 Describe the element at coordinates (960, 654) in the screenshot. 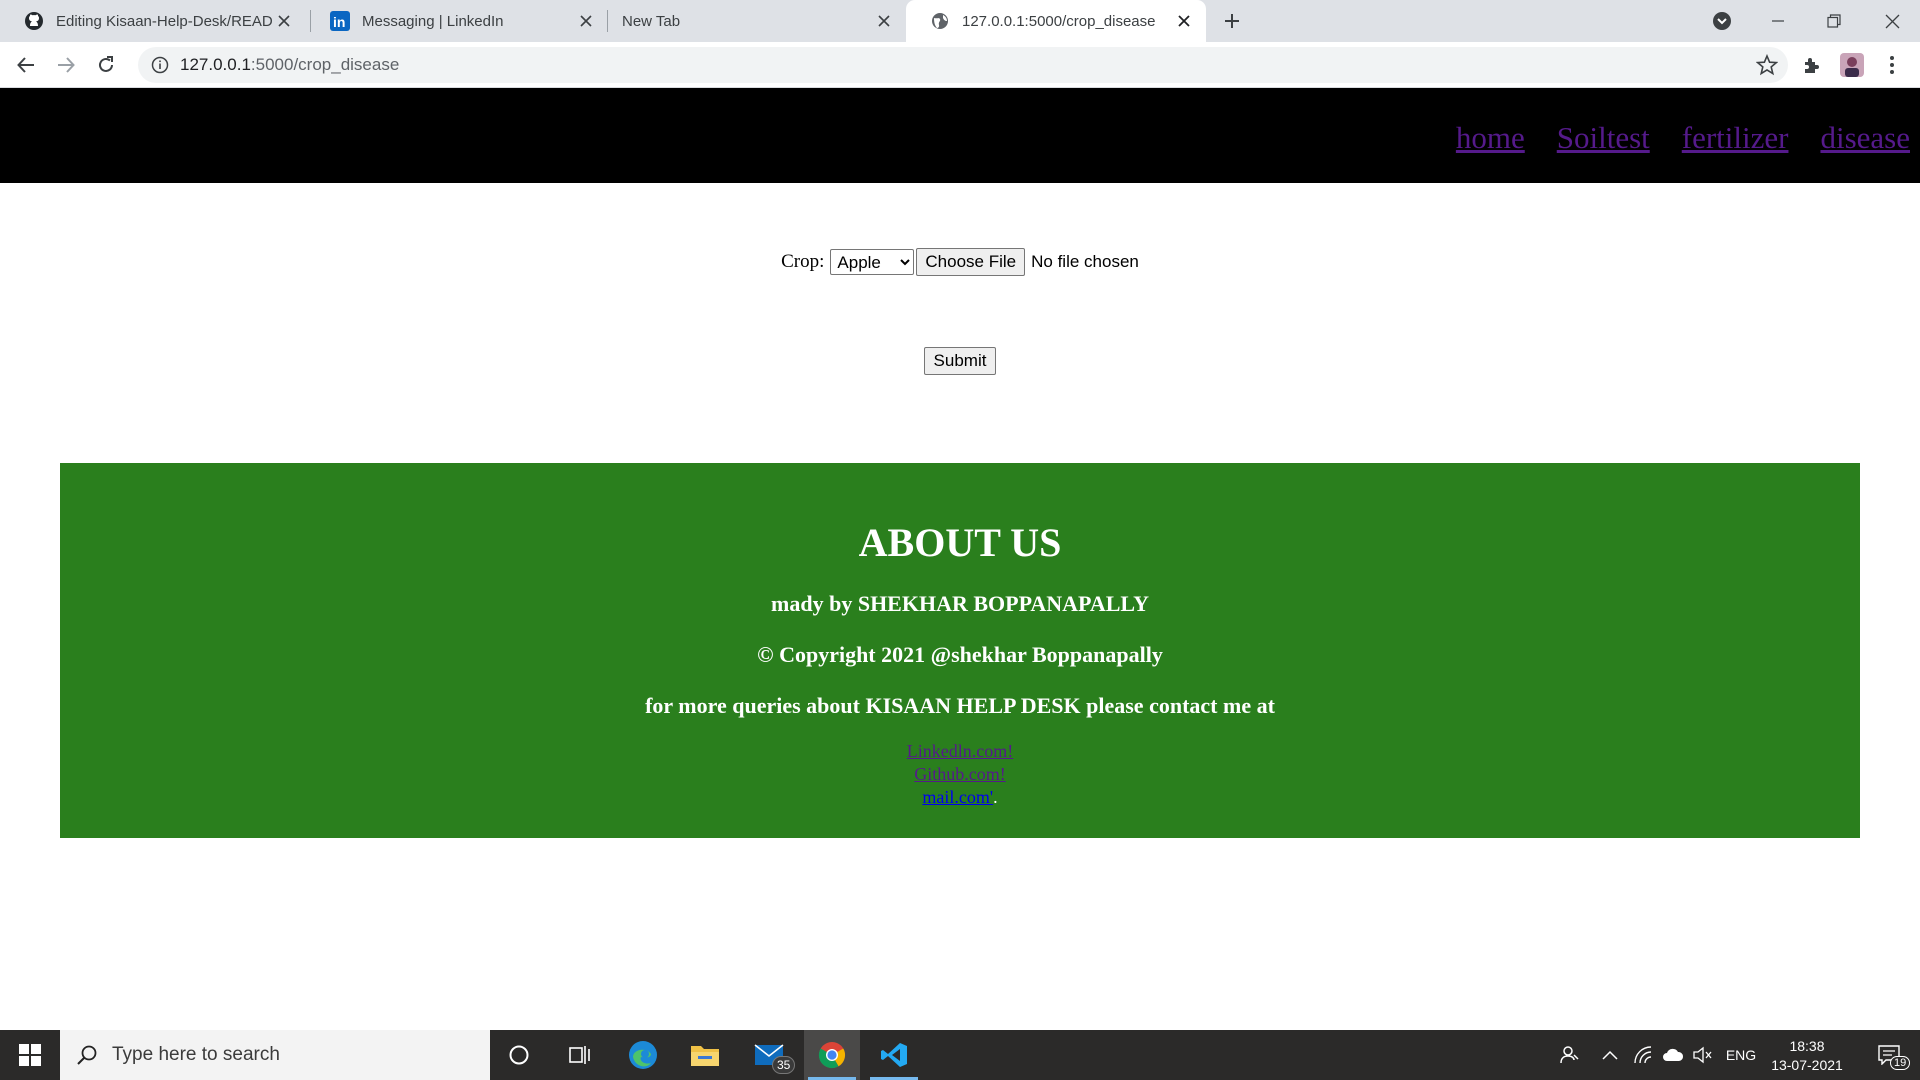

I see `copyright-text: © Copyright 2021 @shekhar Boppanapally` at that location.